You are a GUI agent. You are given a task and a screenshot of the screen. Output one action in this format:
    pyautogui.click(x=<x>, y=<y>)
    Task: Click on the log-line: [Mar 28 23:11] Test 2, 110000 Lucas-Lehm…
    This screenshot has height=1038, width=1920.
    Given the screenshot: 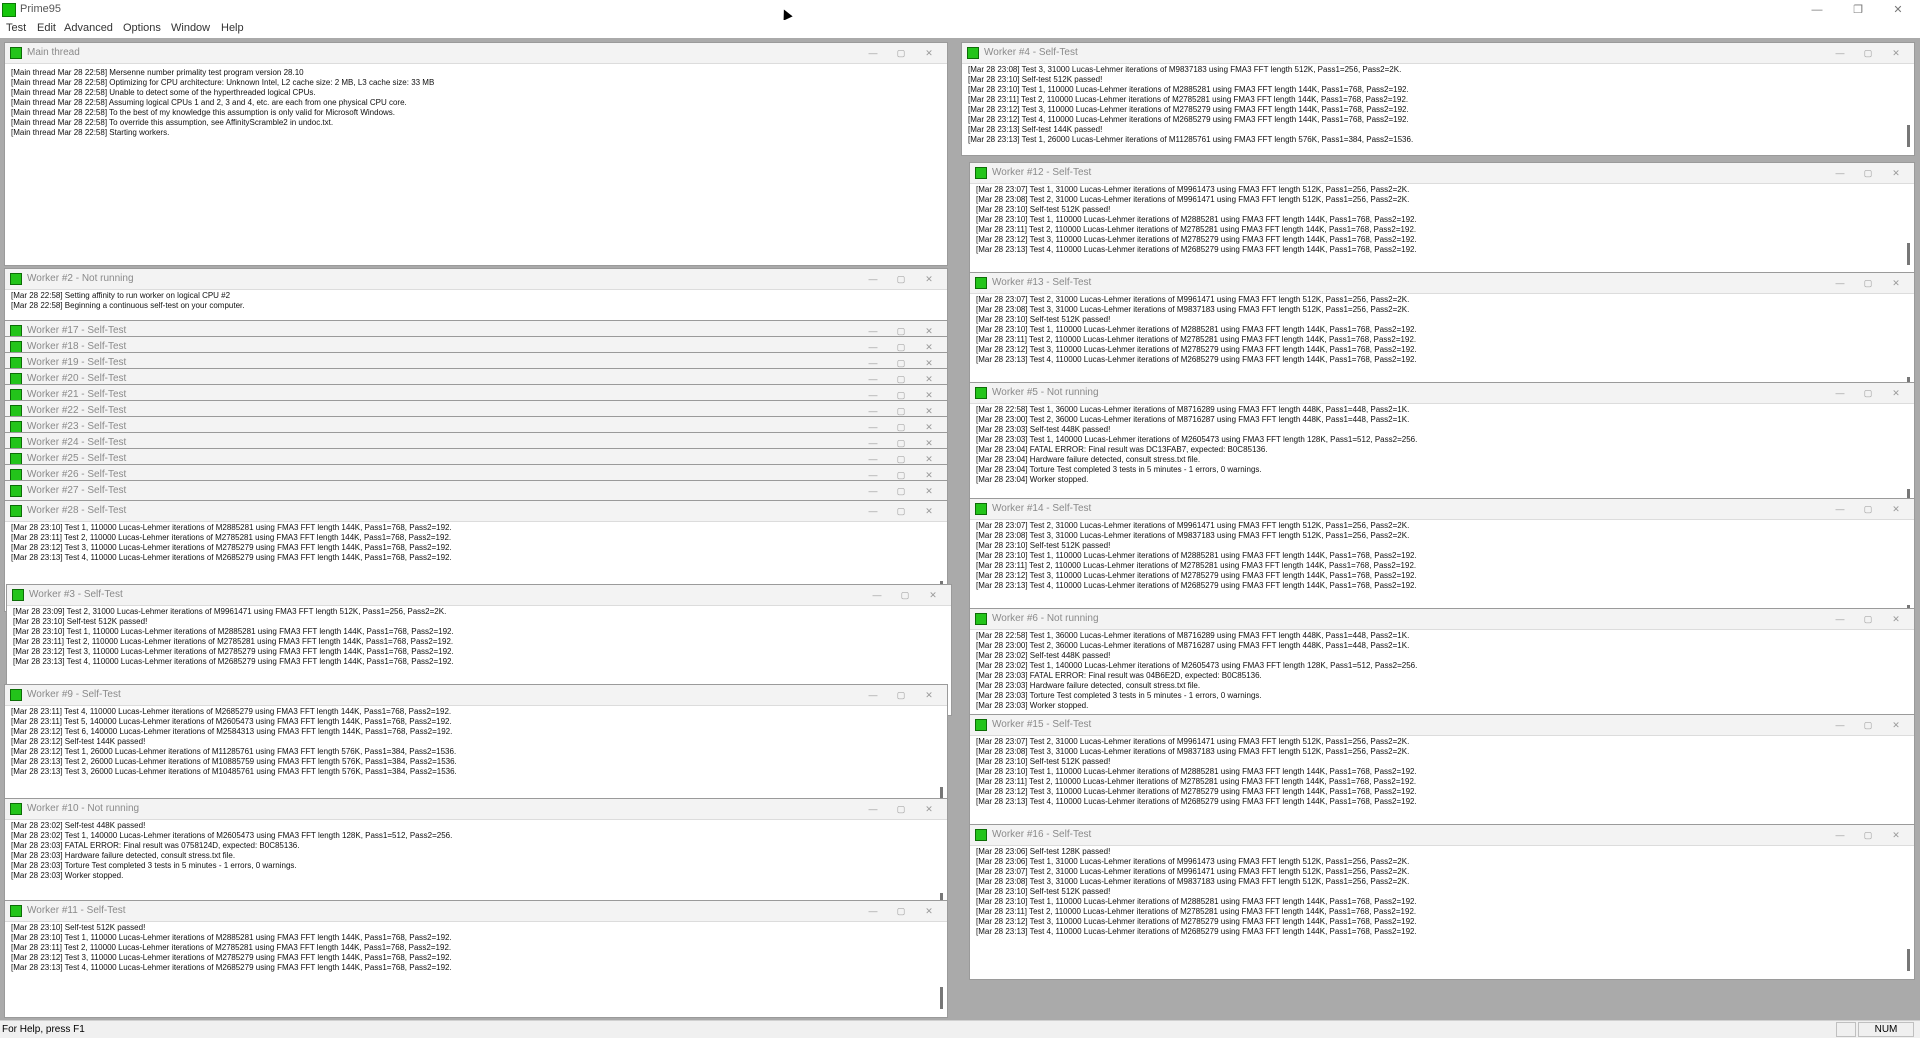 What is the action you would take?
    pyautogui.click(x=1196, y=781)
    